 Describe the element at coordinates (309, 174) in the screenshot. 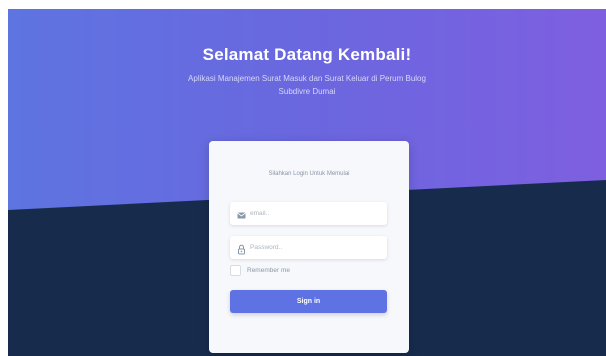

I see `login-prompt: Silahkan Login Untuk Memulai` at that location.